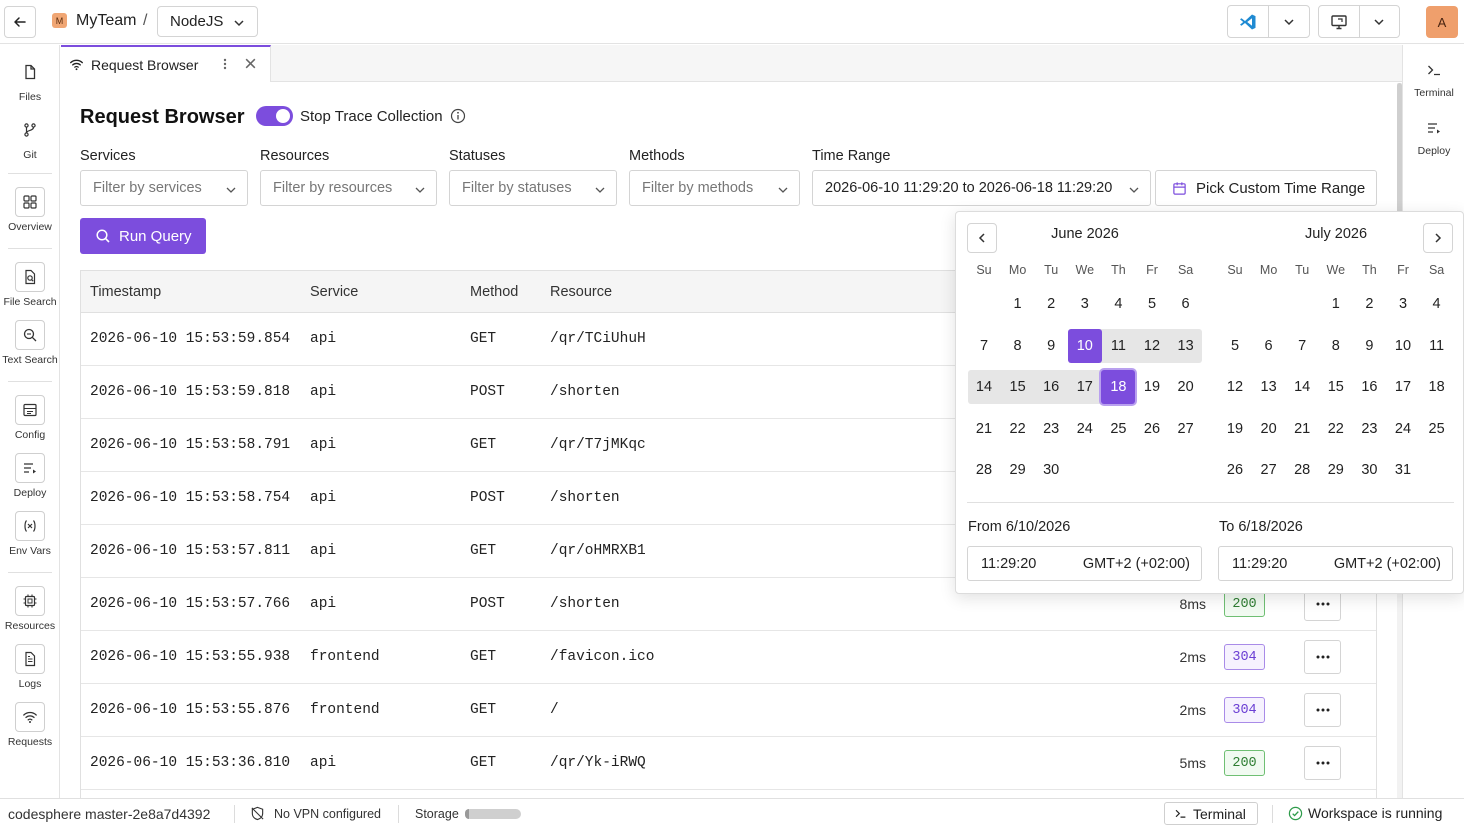 The image size is (1464, 826). I want to click on june-calendar-day: 15, so click(1018, 387).